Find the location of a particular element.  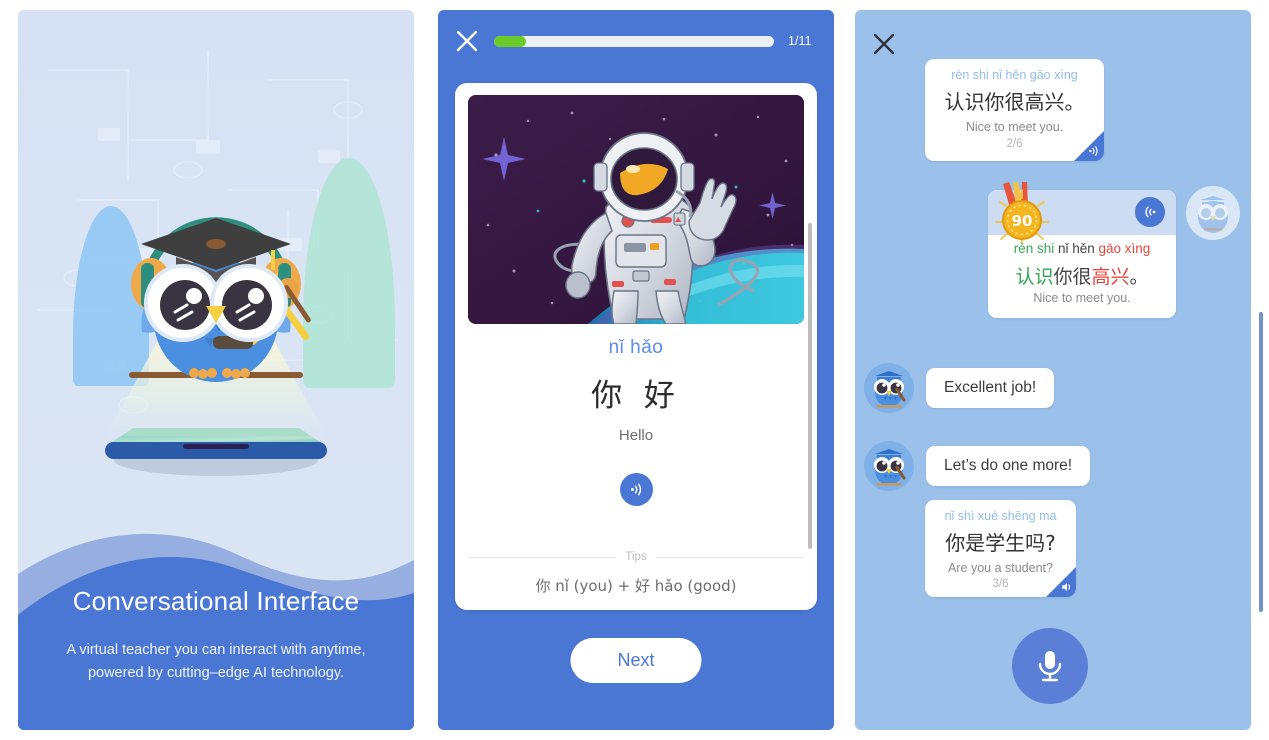

teacher-message-text: Excellent job! is located at coordinates (990, 387).